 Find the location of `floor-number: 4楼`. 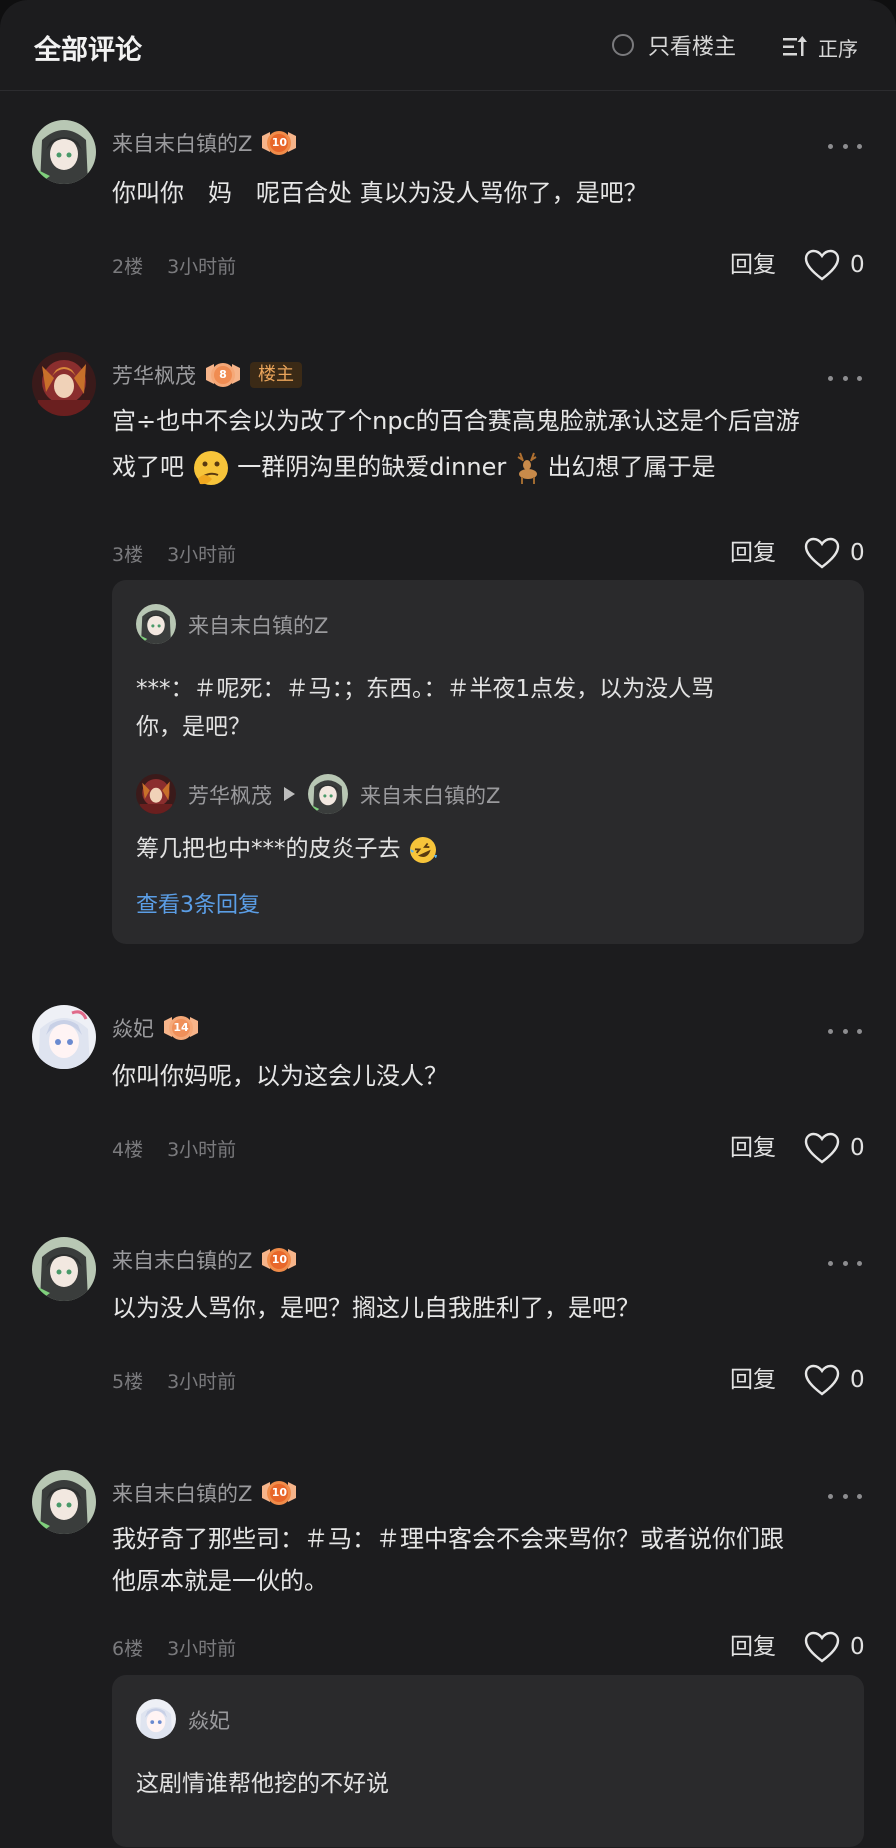

floor-number: 4楼 is located at coordinates (128, 1149).